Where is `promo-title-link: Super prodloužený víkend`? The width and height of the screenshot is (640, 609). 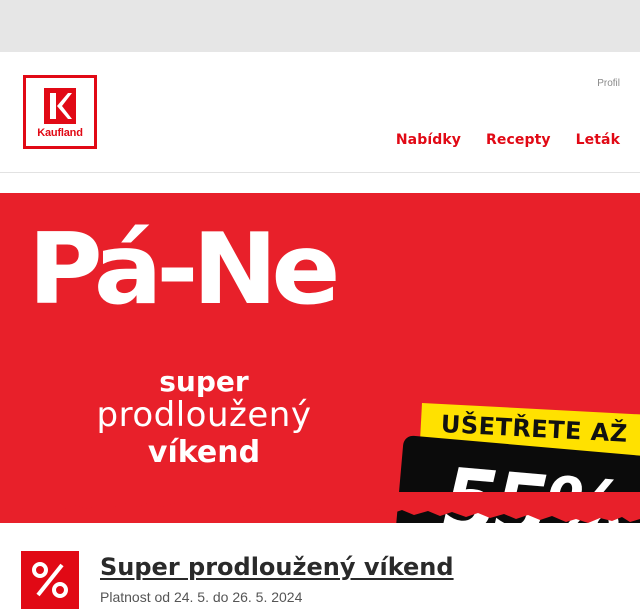
promo-title-link: Super prodloužený víkend is located at coordinates (277, 567).